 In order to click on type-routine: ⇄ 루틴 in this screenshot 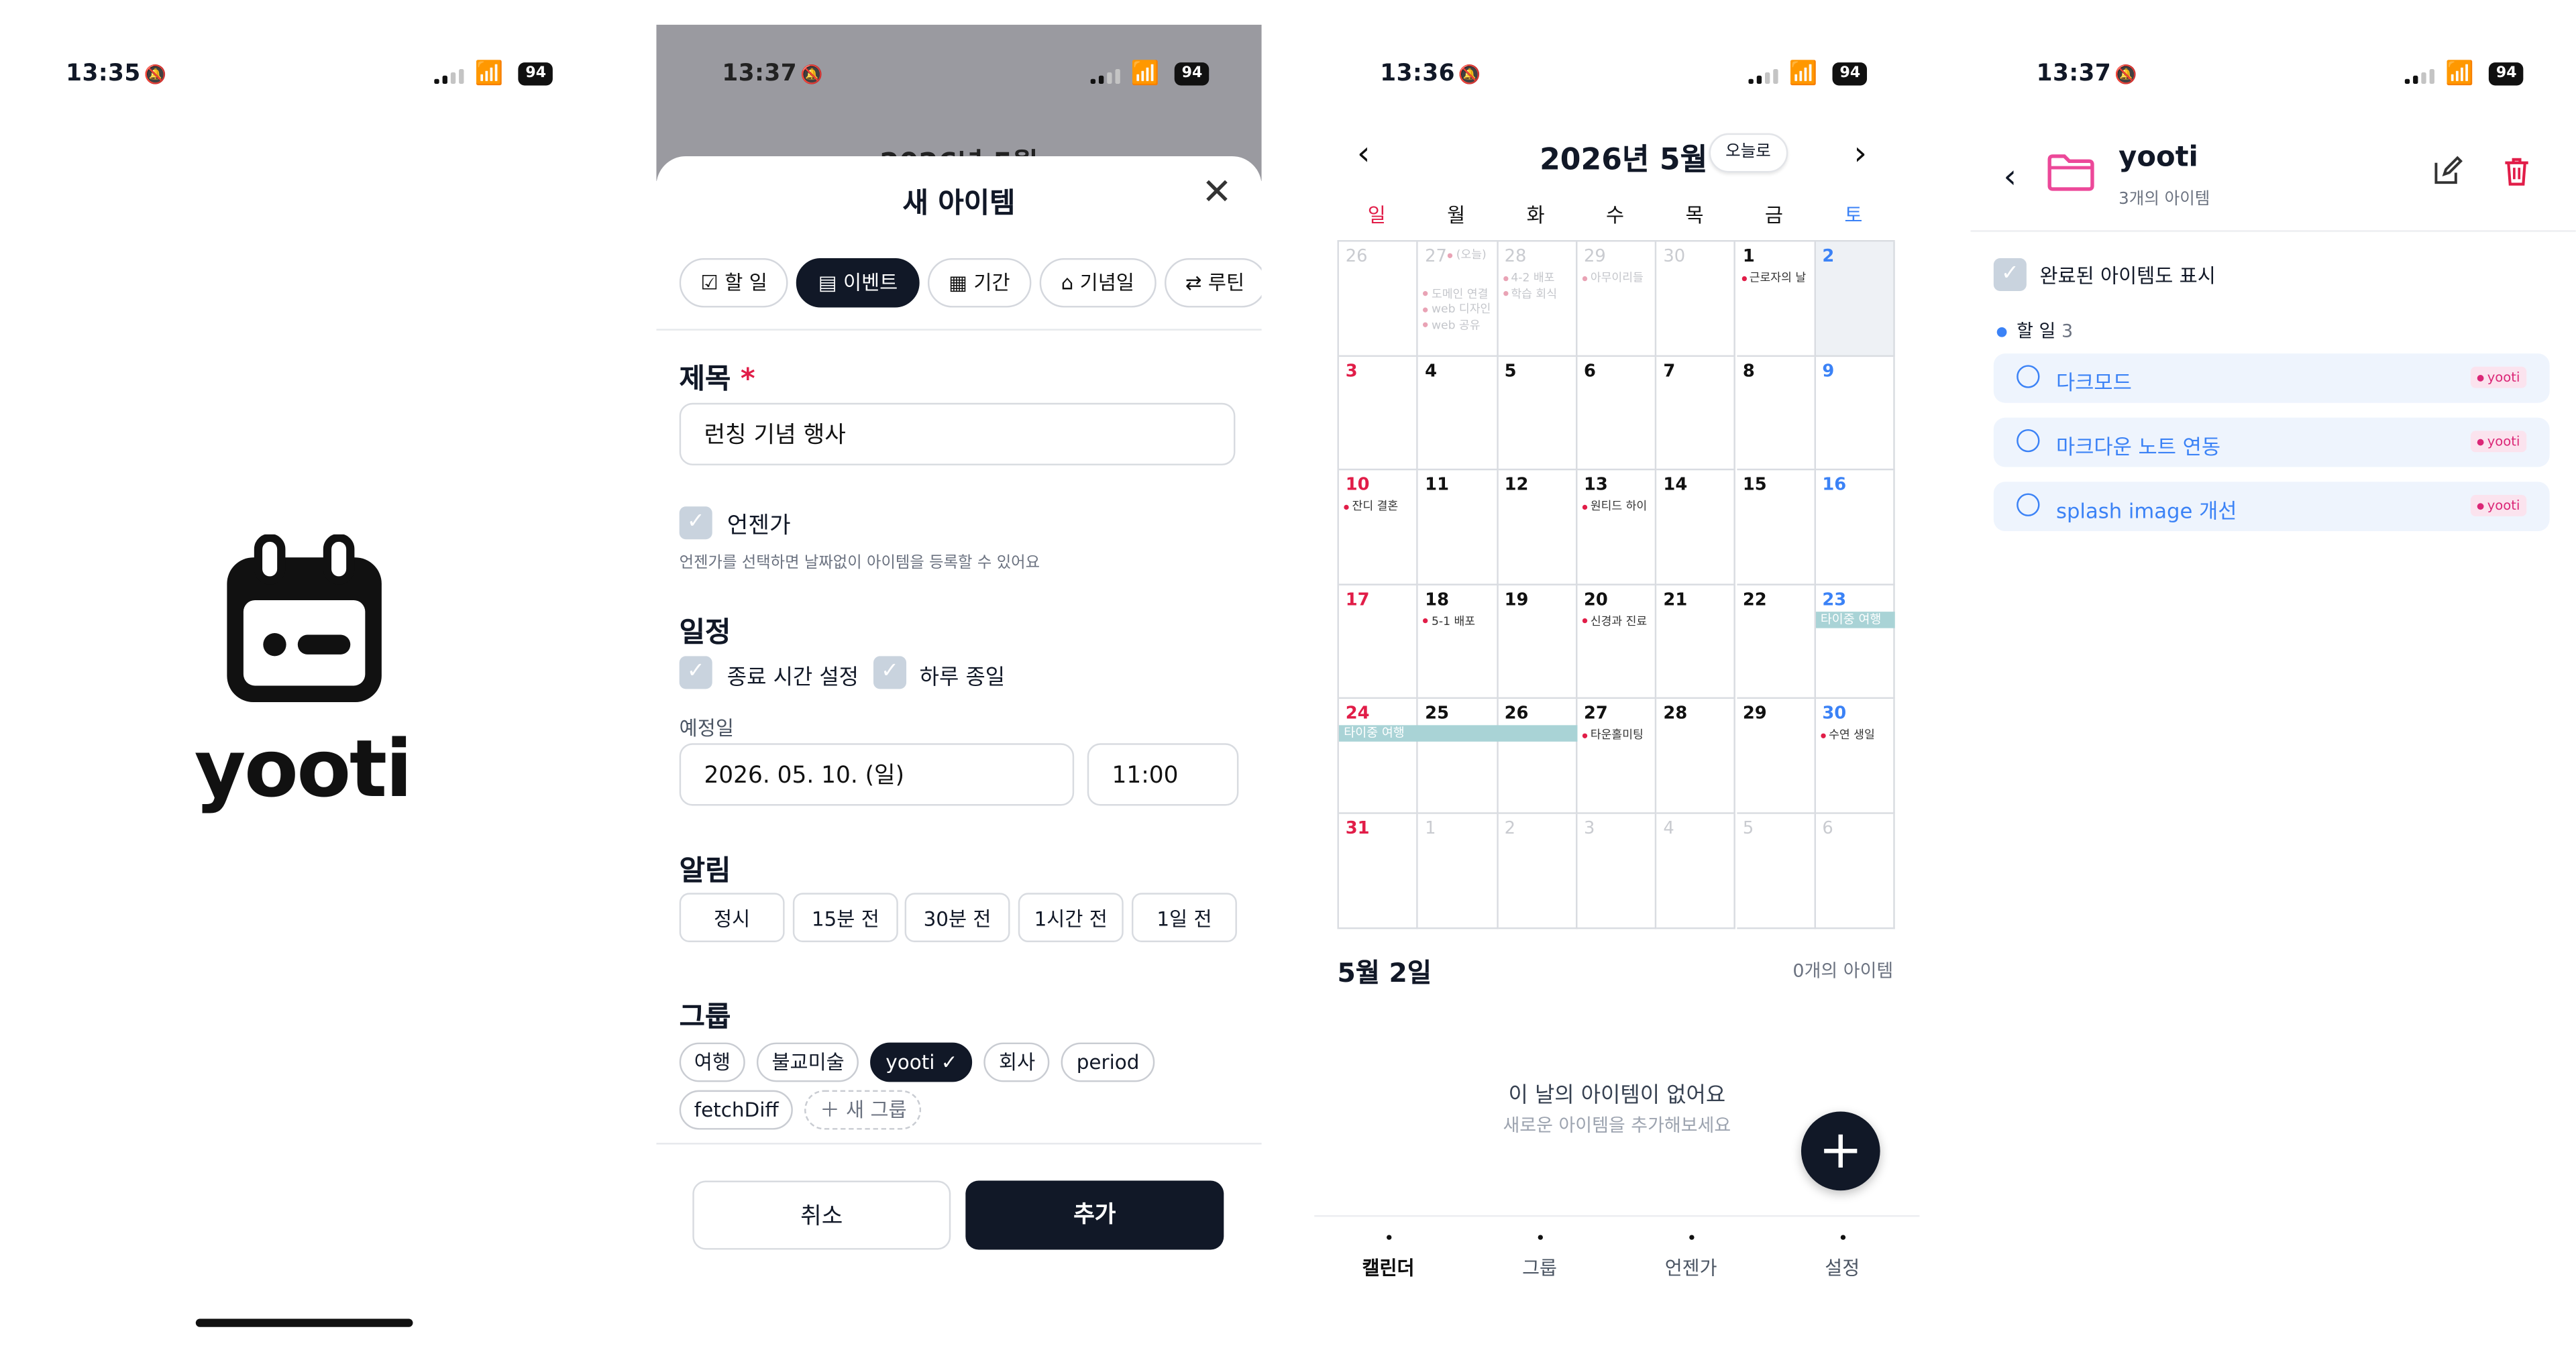, I will do `click(1212, 283)`.